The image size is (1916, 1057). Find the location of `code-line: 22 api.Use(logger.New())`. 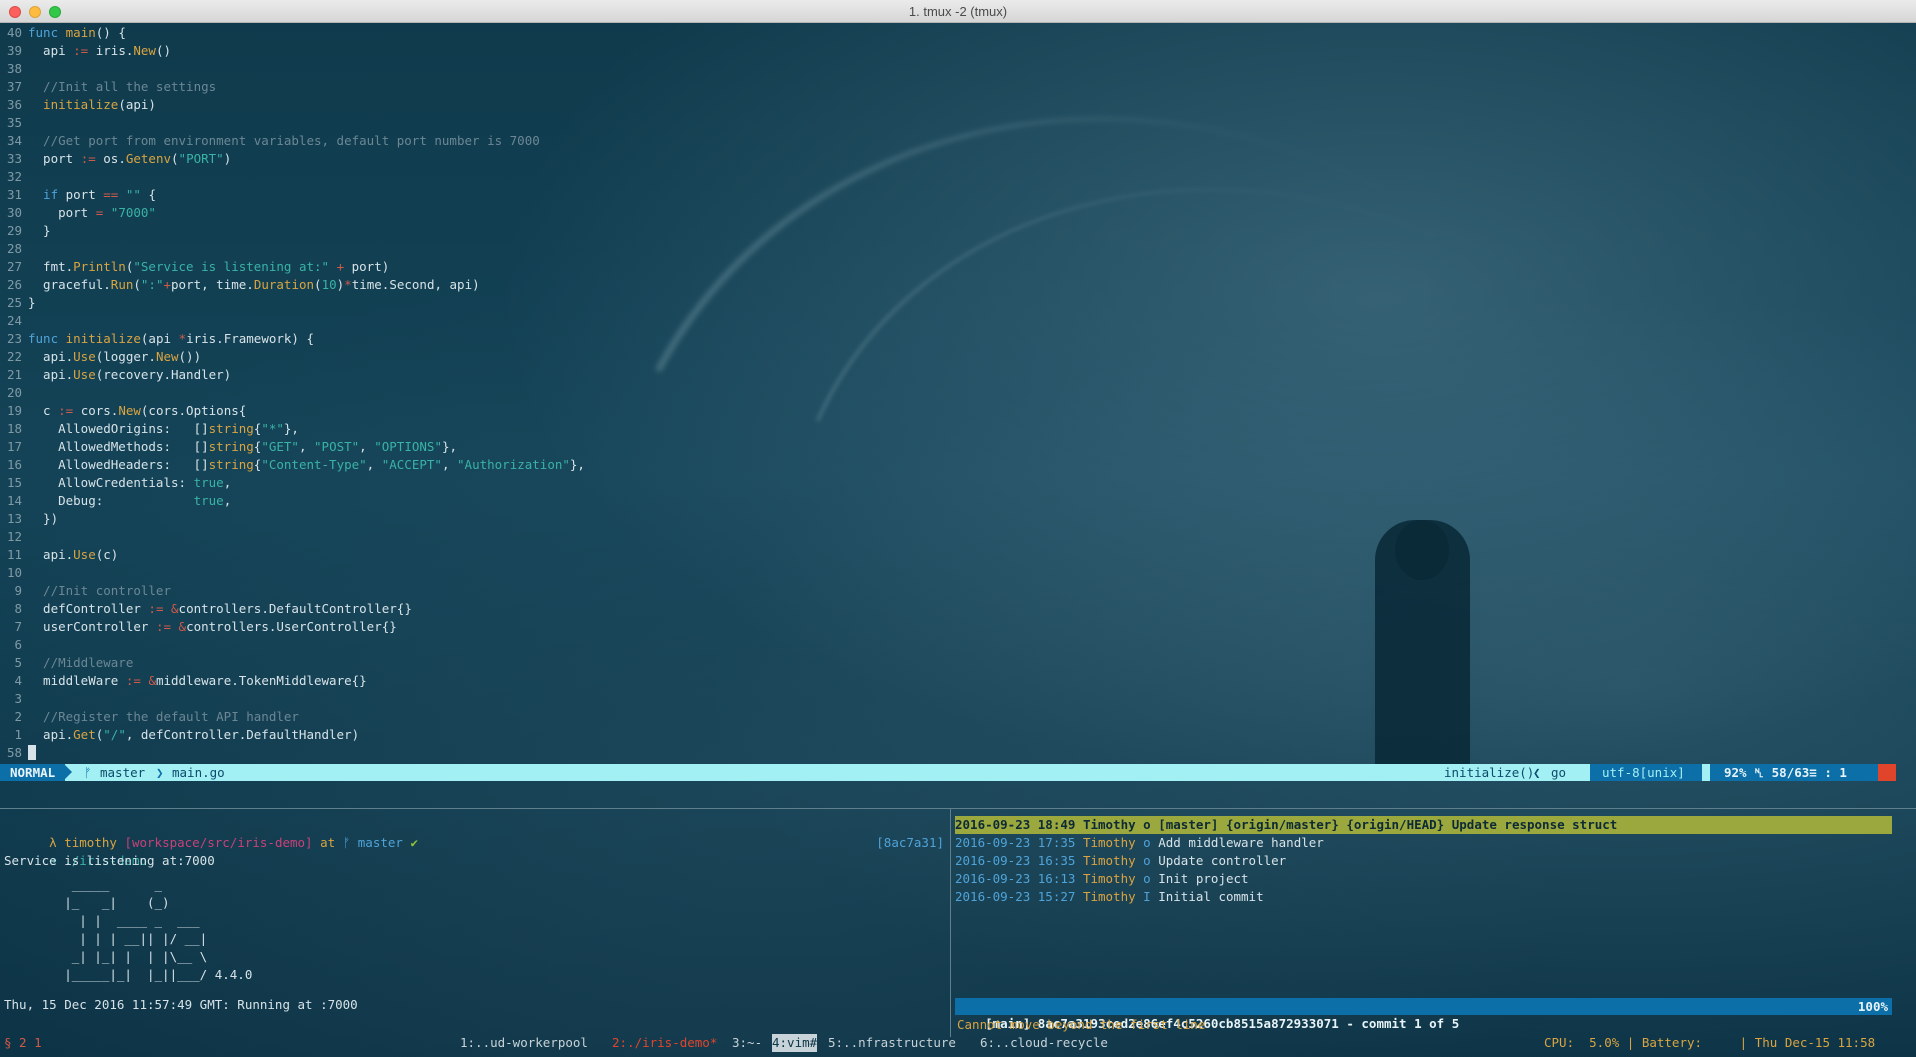

code-line: 22 api.Use(logger.New()) is located at coordinates (100, 357).